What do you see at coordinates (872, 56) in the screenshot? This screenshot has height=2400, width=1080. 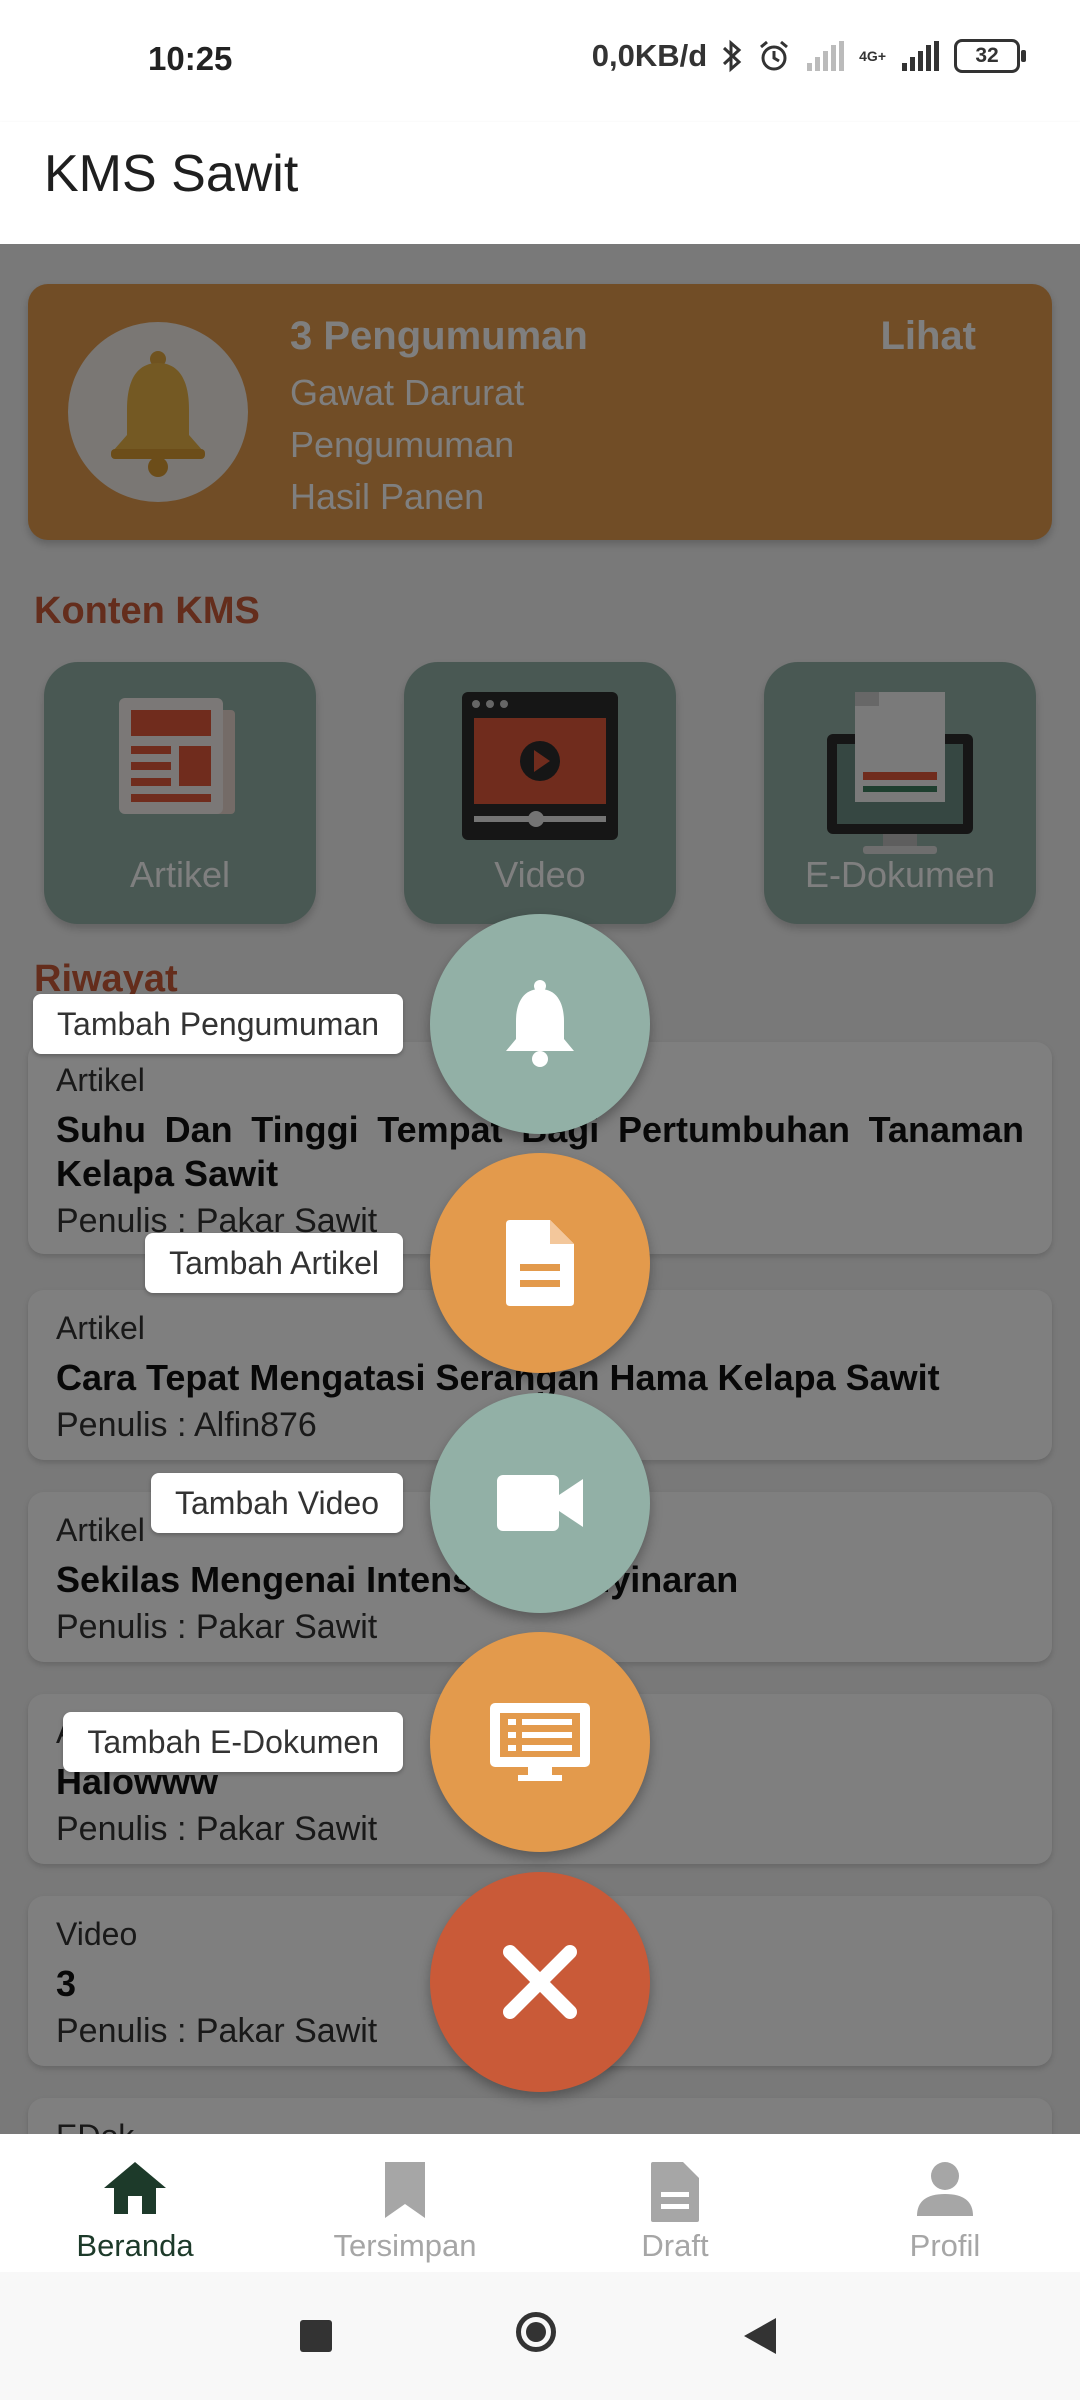 I see `network-type: 4G+` at bounding box center [872, 56].